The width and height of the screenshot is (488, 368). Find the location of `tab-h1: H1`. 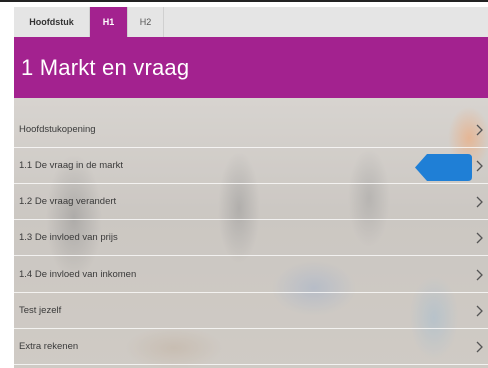

tab-h1: H1 is located at coordinates (109, 22).